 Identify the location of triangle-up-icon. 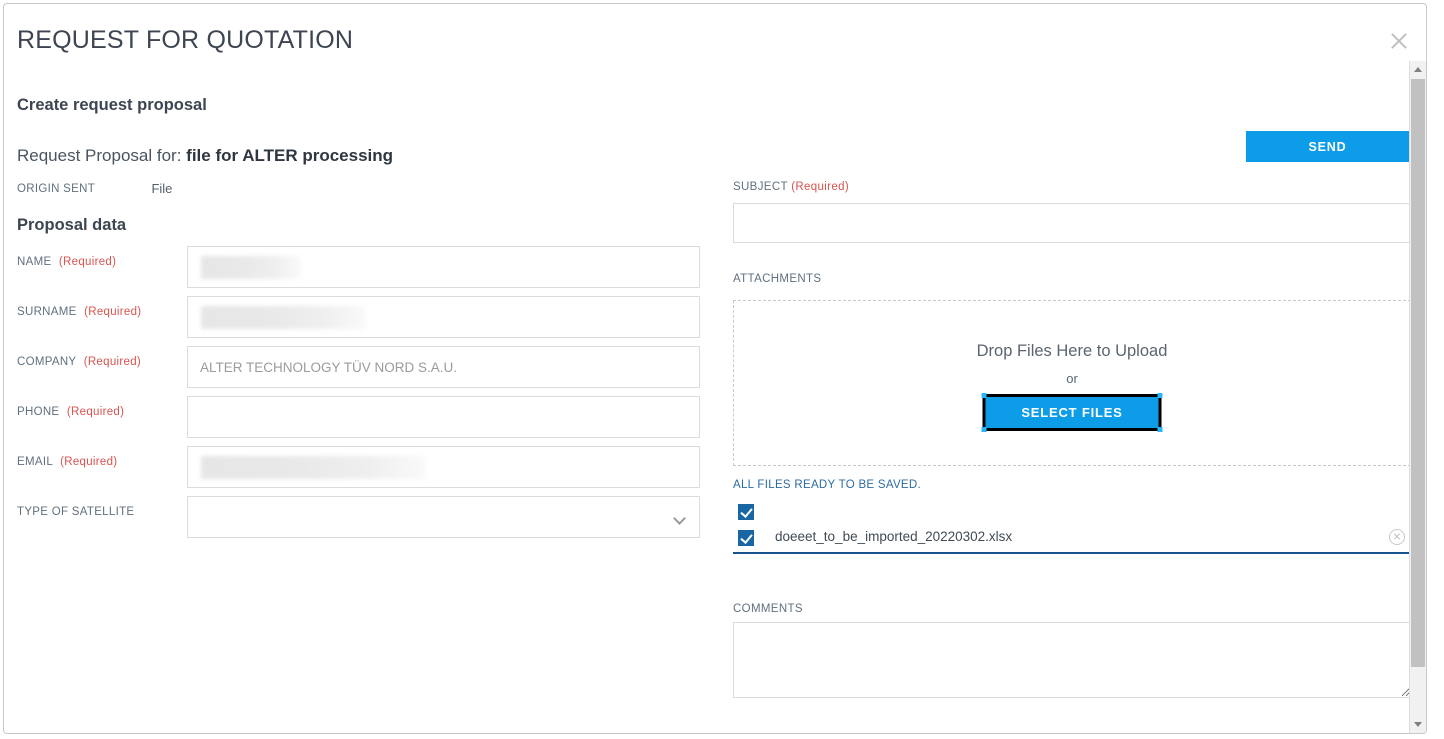
(1418, 69).